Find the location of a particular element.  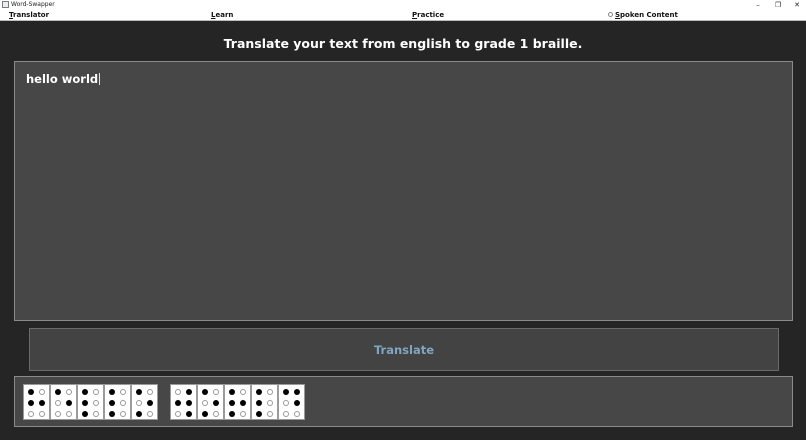

text-caret is located at coordinates (100, 79).